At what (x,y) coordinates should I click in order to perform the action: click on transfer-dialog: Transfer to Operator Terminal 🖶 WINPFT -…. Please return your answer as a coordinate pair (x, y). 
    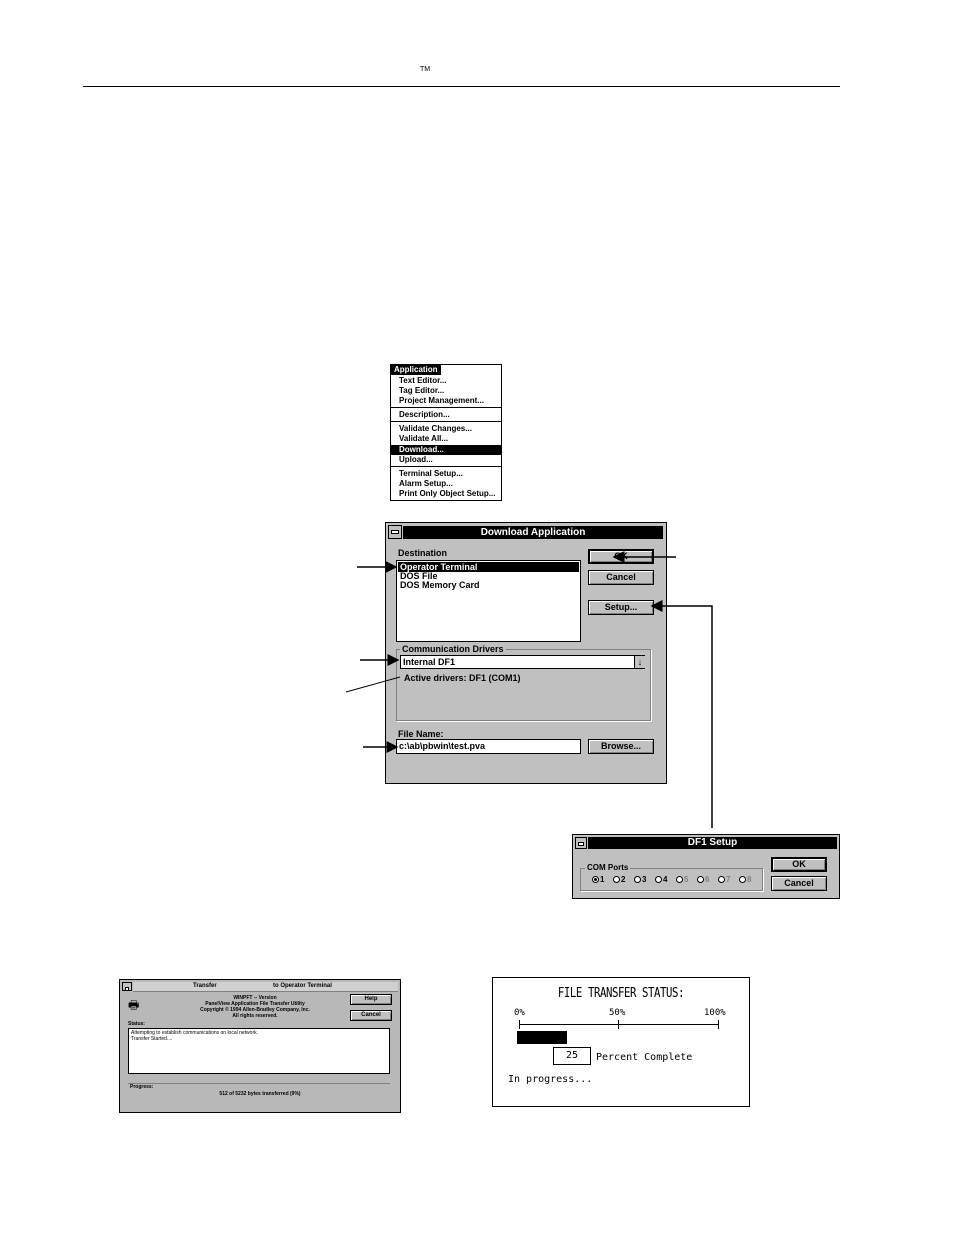
    Looking at the image, I should click on (260, 1046).